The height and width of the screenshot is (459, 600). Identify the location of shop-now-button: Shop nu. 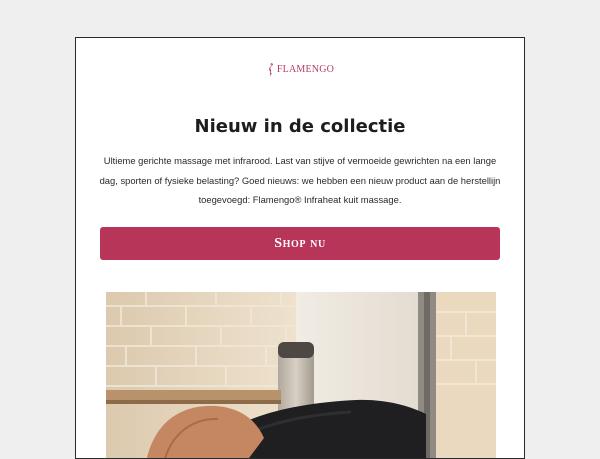
(300, 243).